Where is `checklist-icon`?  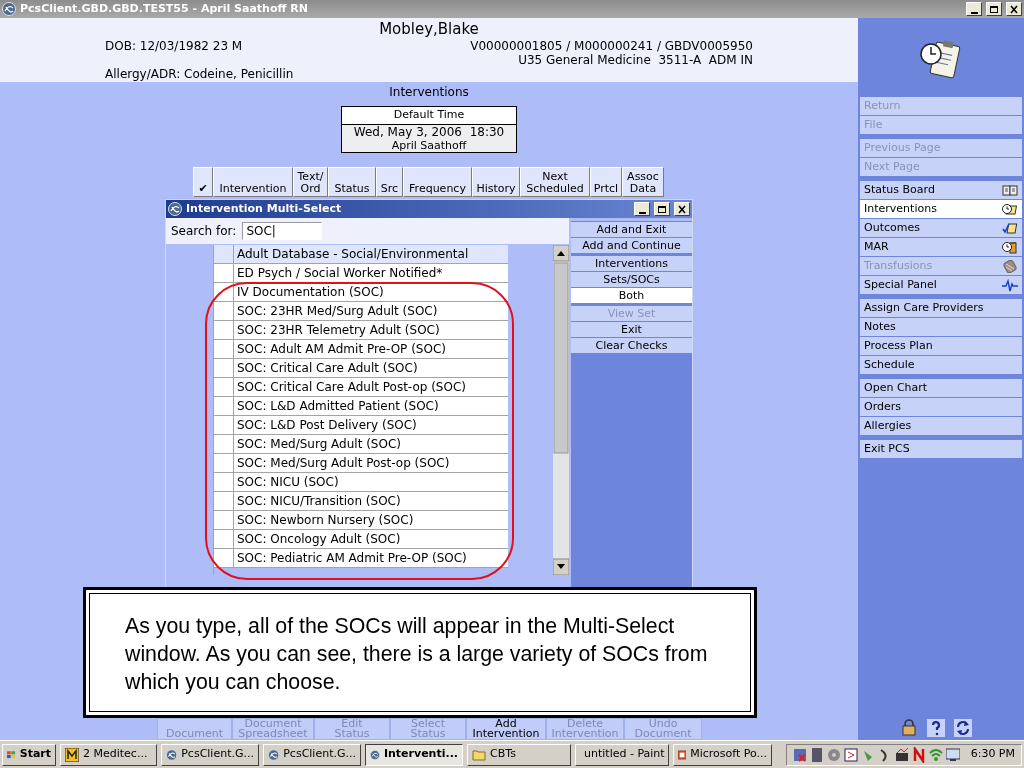 checklist-icon is located at coordinates (1010, 228).